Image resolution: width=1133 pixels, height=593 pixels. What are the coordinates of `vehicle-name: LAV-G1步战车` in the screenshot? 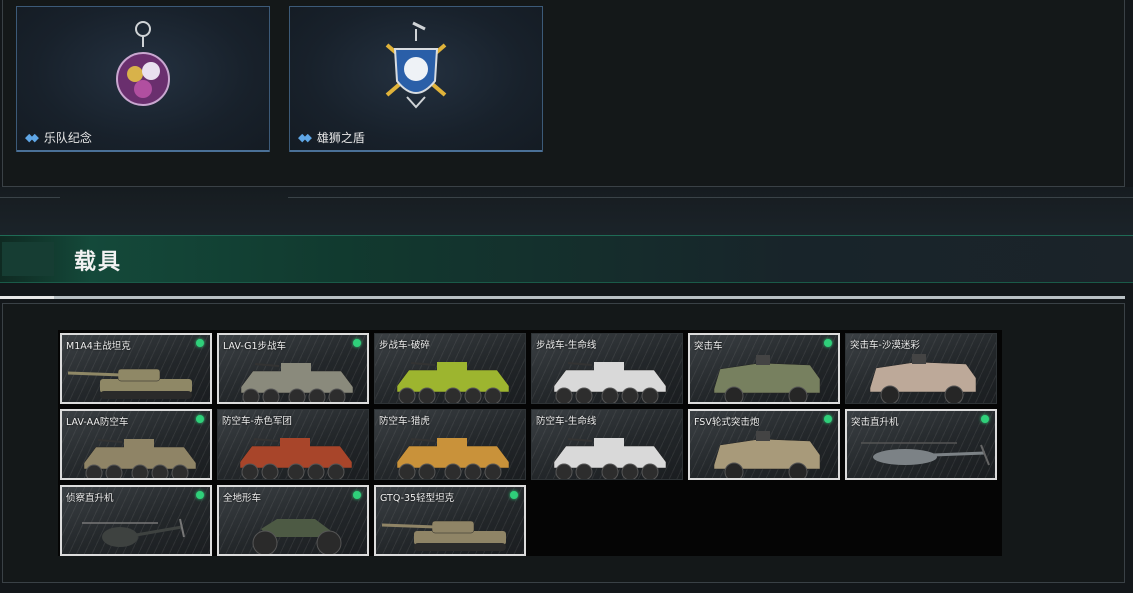 It's located at (255, 346).